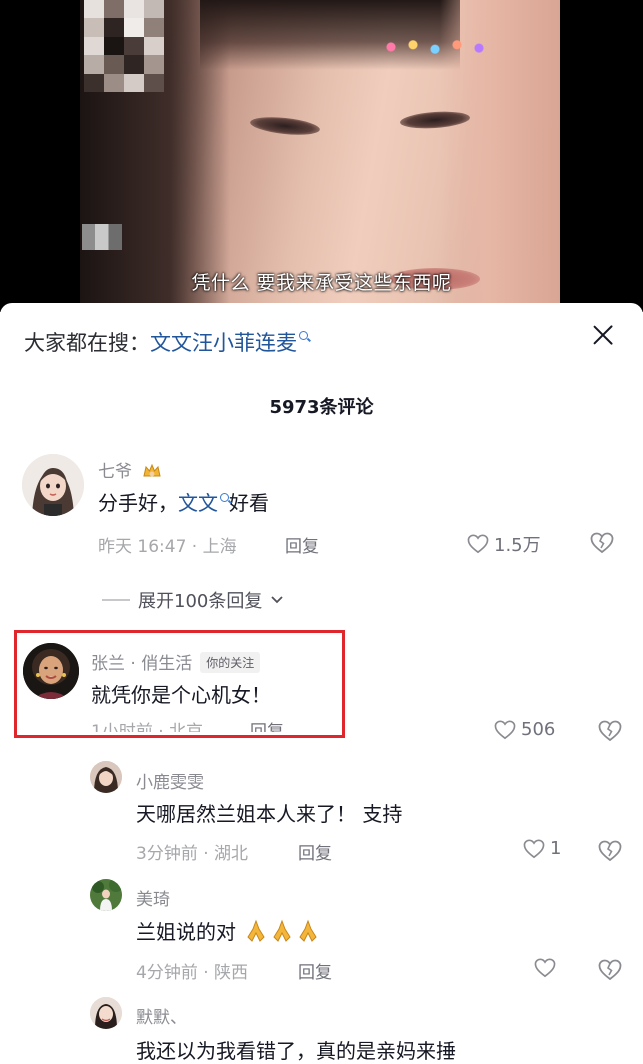  Describe the element at coordinates (179, 684) in the screenshot. I see `highlight-annotation-box` at that location.